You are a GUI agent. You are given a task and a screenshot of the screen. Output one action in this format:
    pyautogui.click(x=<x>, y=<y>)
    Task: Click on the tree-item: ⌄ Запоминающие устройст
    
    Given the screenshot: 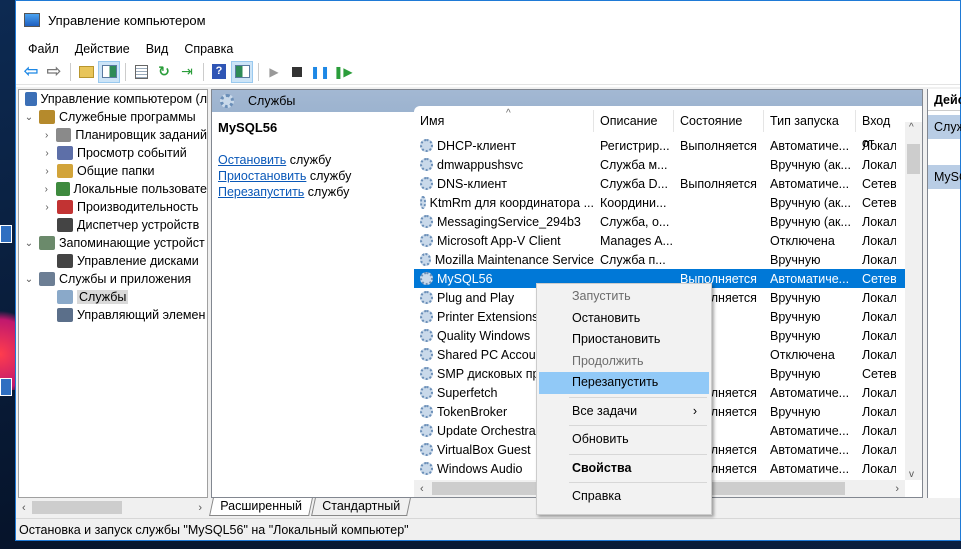 What is the action you would take?
    pyautogui.click(x=113, y=243)
    